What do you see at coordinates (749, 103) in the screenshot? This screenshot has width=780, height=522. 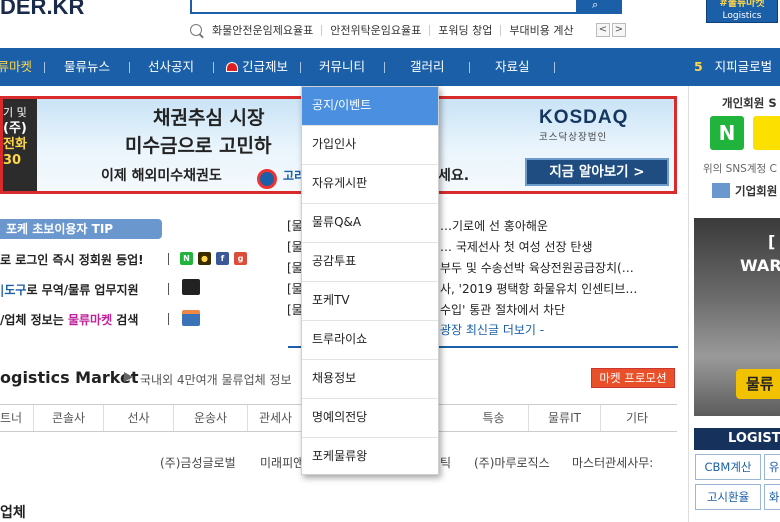 I see `member-login-label: 개인회원 S` at bounding box center [749, 103].